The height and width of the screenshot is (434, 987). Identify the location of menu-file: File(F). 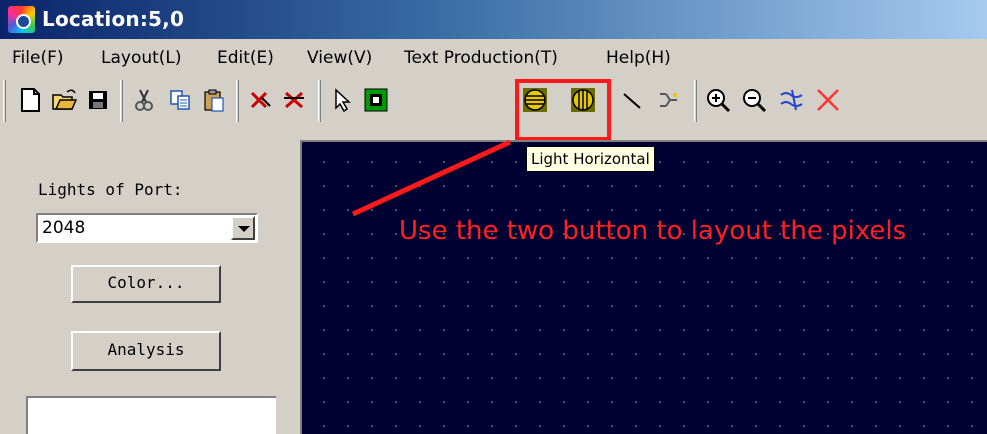
(38, 58).